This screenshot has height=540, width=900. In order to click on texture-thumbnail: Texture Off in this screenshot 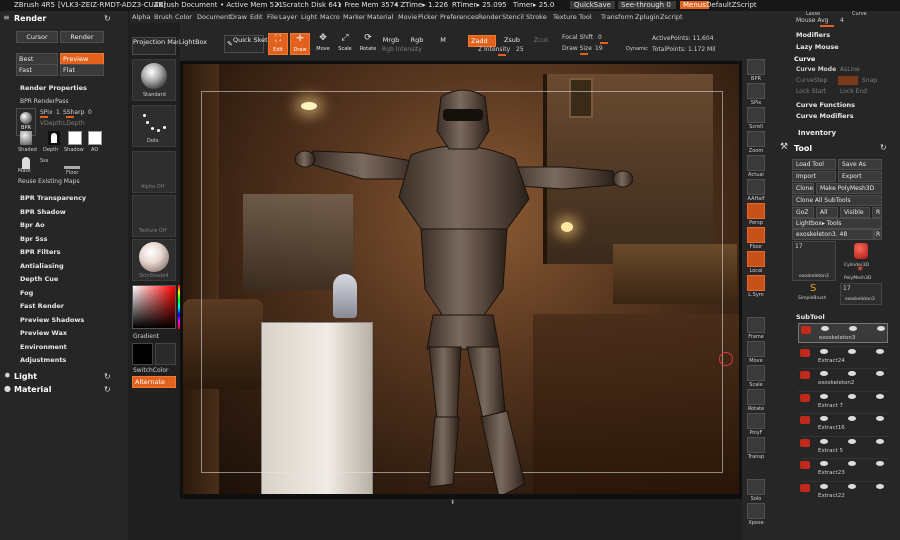, I will do `click(154, 216)`.